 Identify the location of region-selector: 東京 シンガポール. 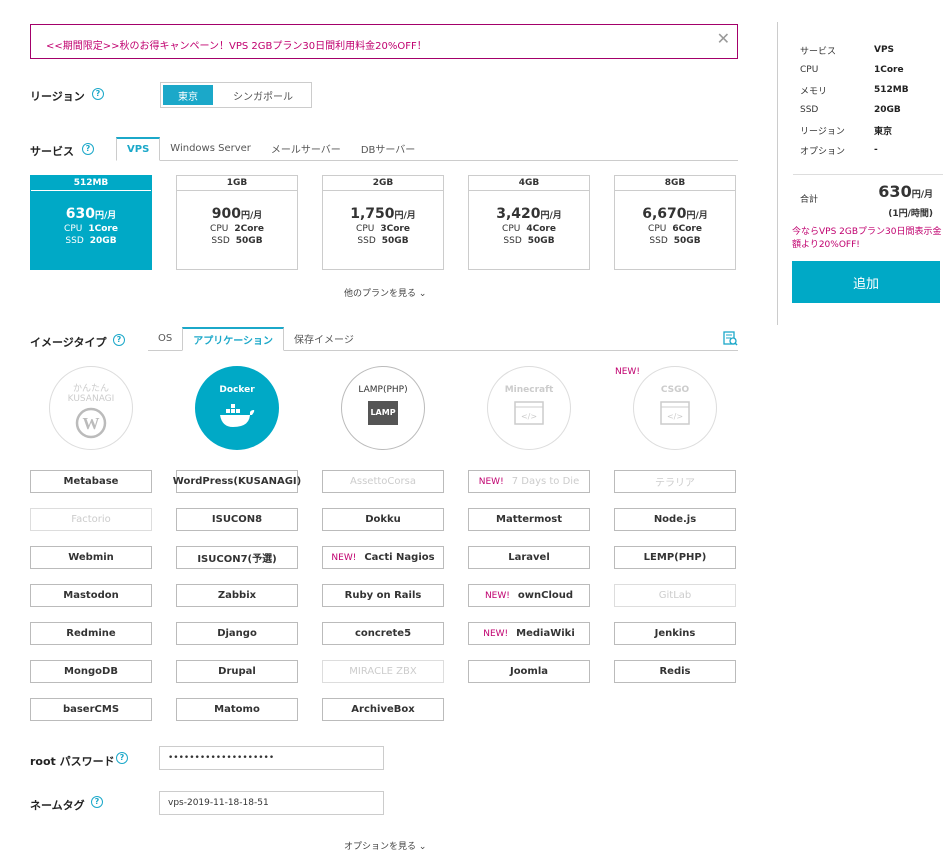
(236, 95).